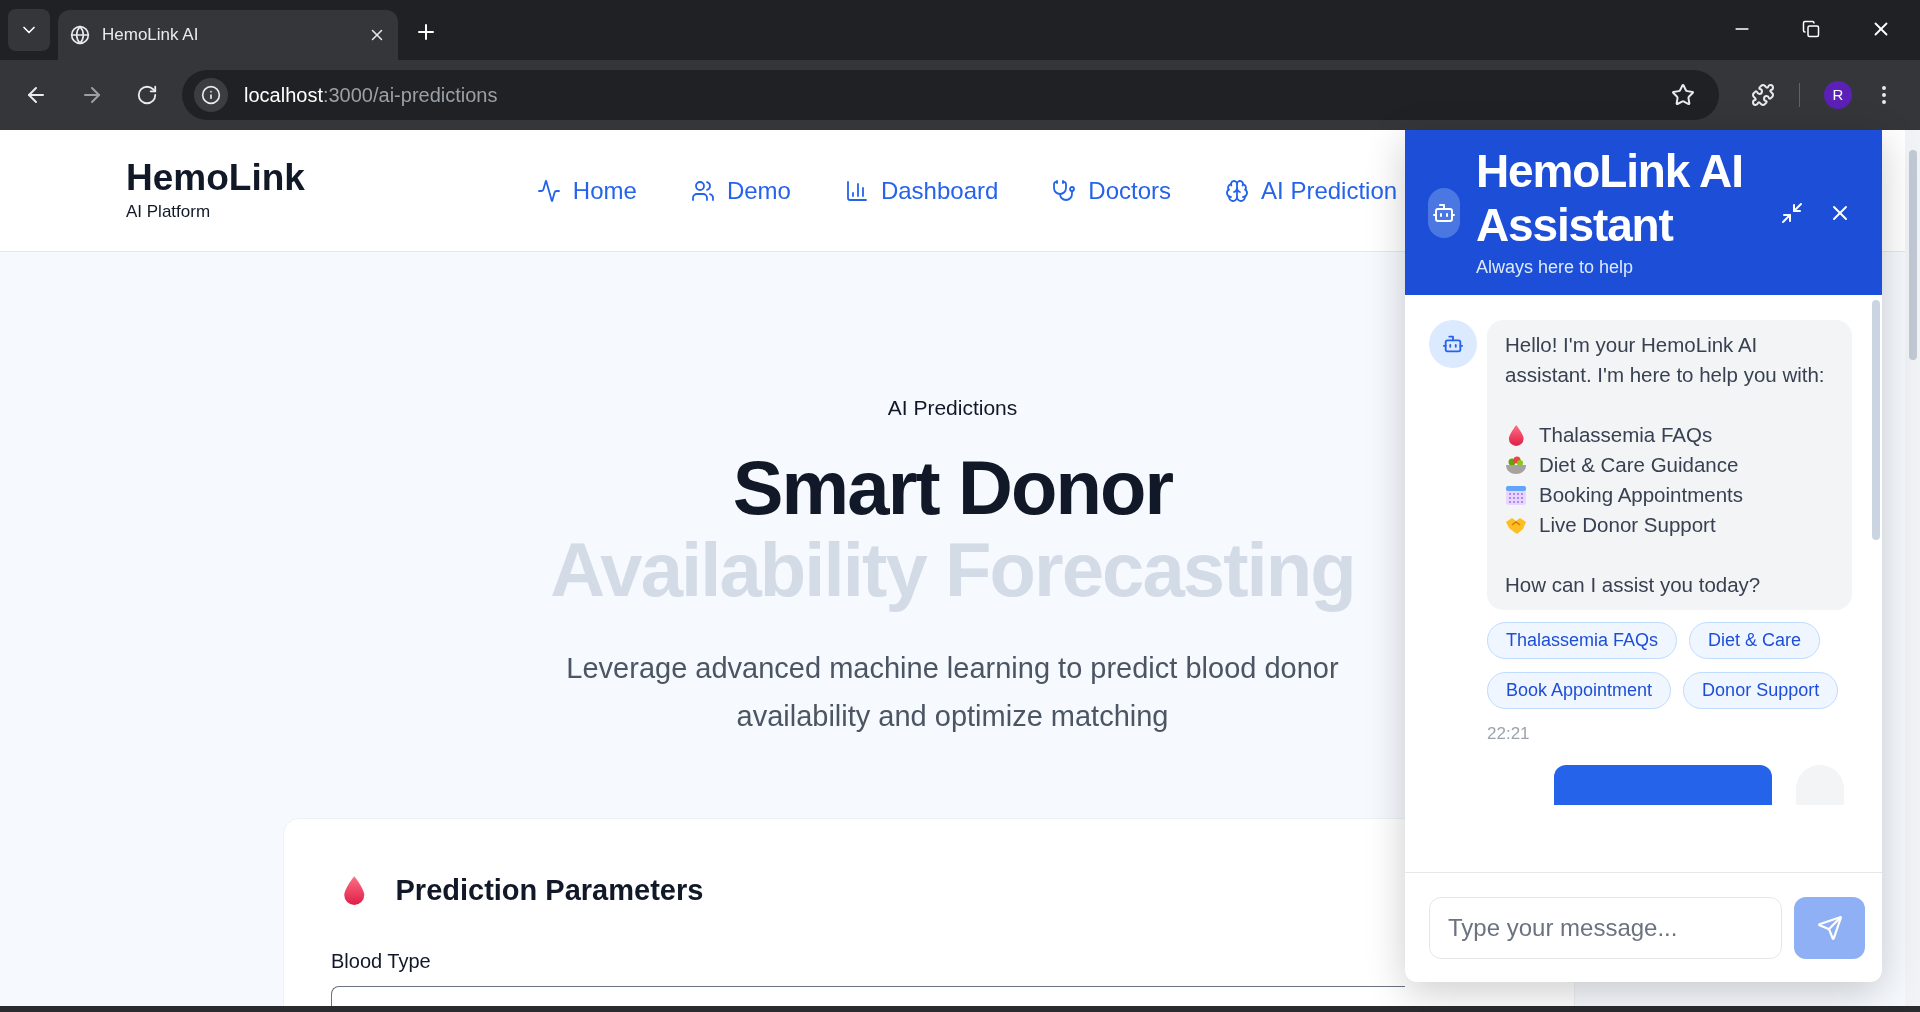 This screenshot has height=1012, width=1920. Describe the element at coordinates (1311, 190) in the screenshot. I see `nav-link: AI Prediction` at that location.